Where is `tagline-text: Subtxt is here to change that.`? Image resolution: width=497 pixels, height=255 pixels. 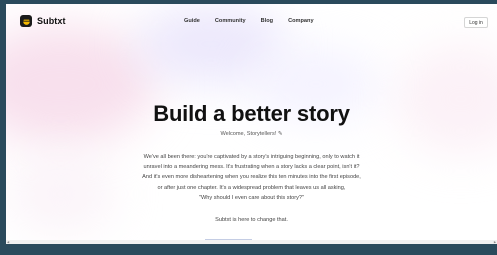
tagline-text: Subtxt is here to change that. is located at coordinates (251, 220).